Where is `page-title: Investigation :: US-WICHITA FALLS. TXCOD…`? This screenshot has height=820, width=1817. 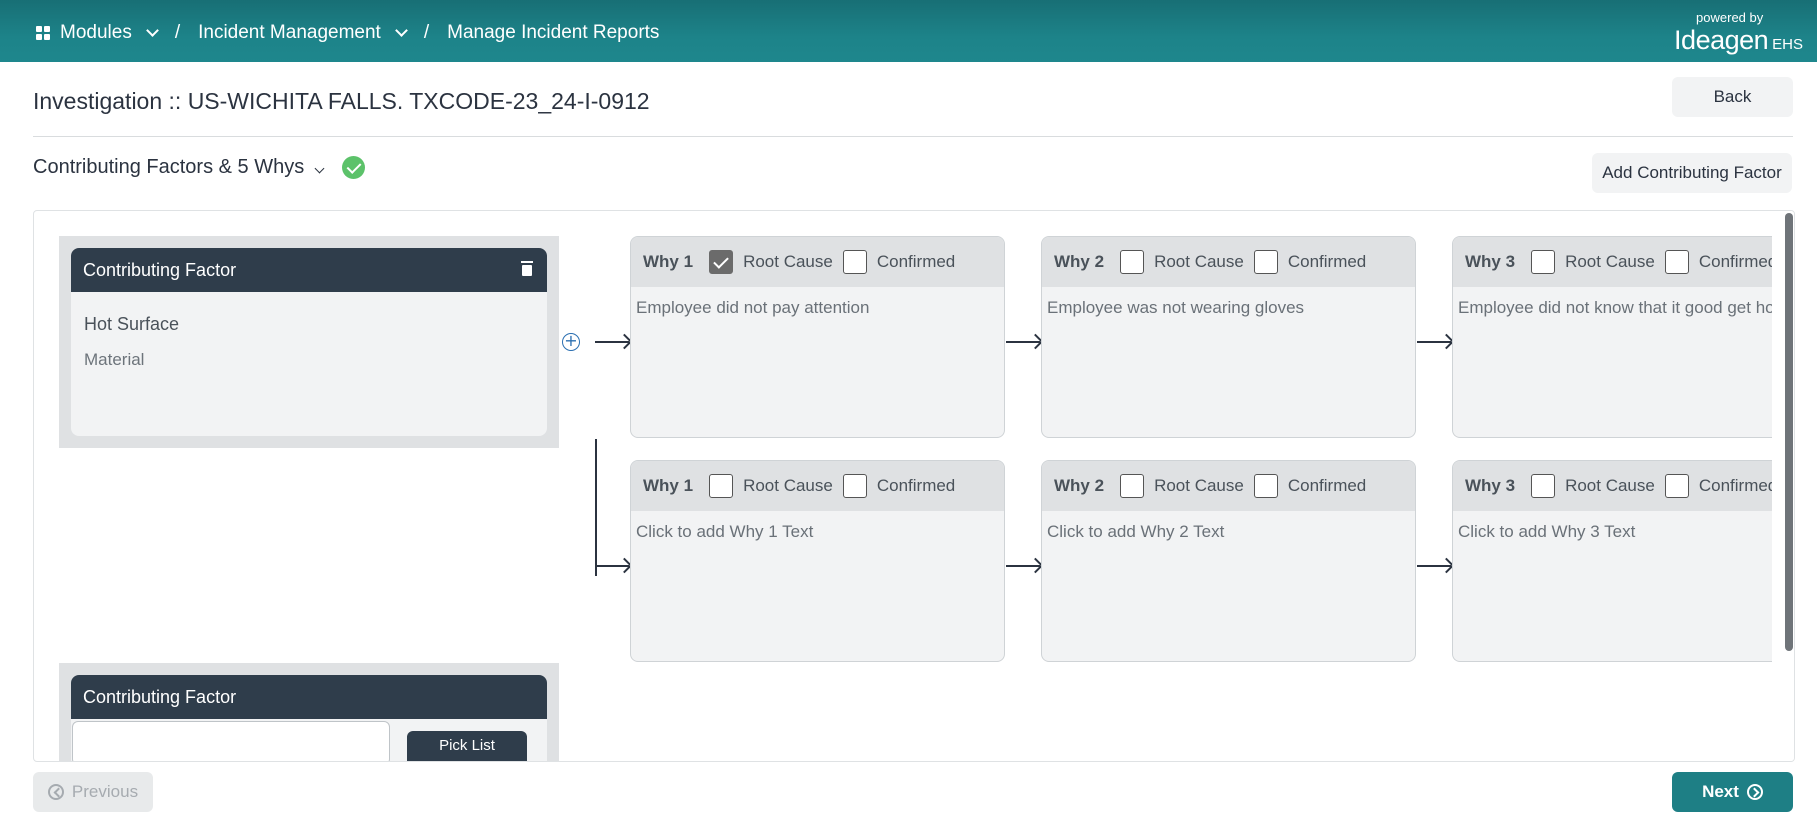 page-title: Investigation :: US-WICHITA FALLS. TXCOD… is located at coordinates (341, 101).